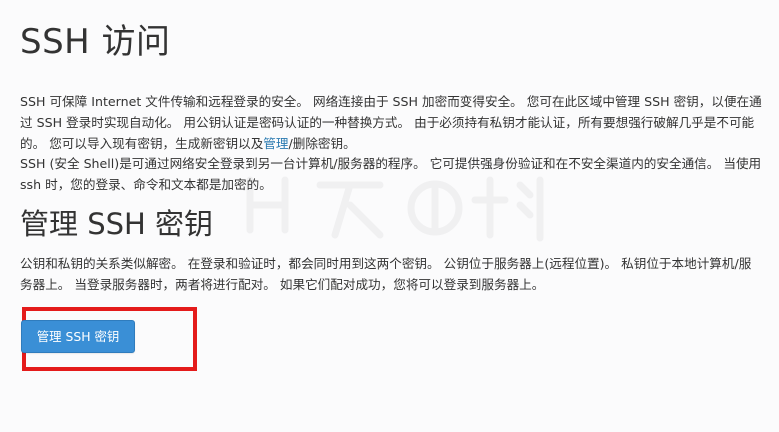 The width and height of the screenshot is (779, 432). I want to click on intro-text-after-link: /删除密钥。, so click(322, 143).